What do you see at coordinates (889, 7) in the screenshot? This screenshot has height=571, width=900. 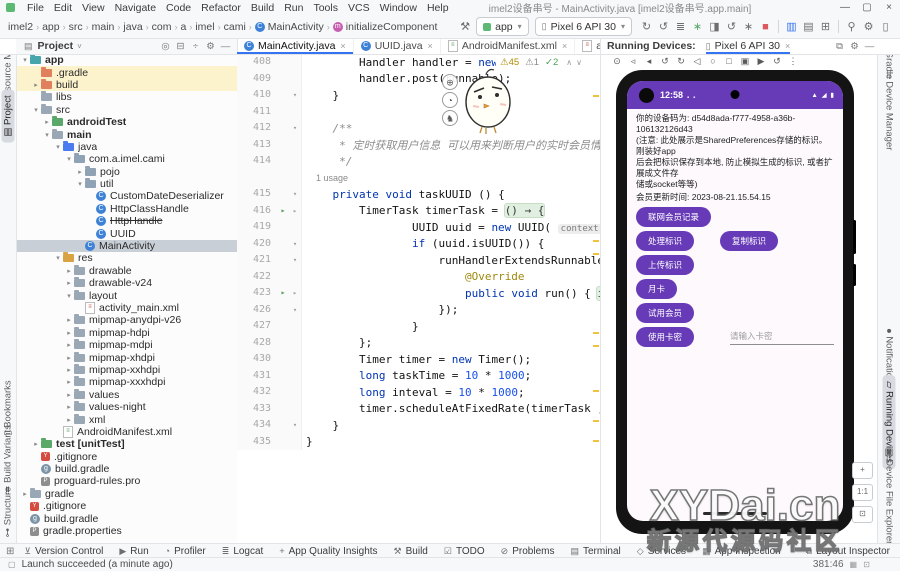 I see `close-button: ×` at bounding box center [889, 7].